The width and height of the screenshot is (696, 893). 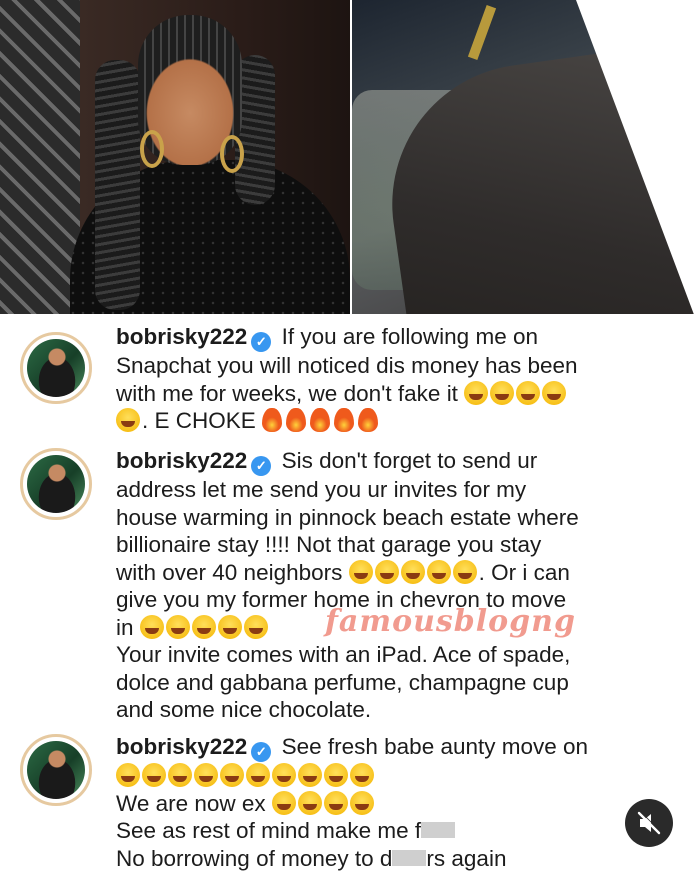 What do you see at coordinates (466, 858) in the screenshot?
I see `comment-text: rs again` at bounding box center [466, 858].